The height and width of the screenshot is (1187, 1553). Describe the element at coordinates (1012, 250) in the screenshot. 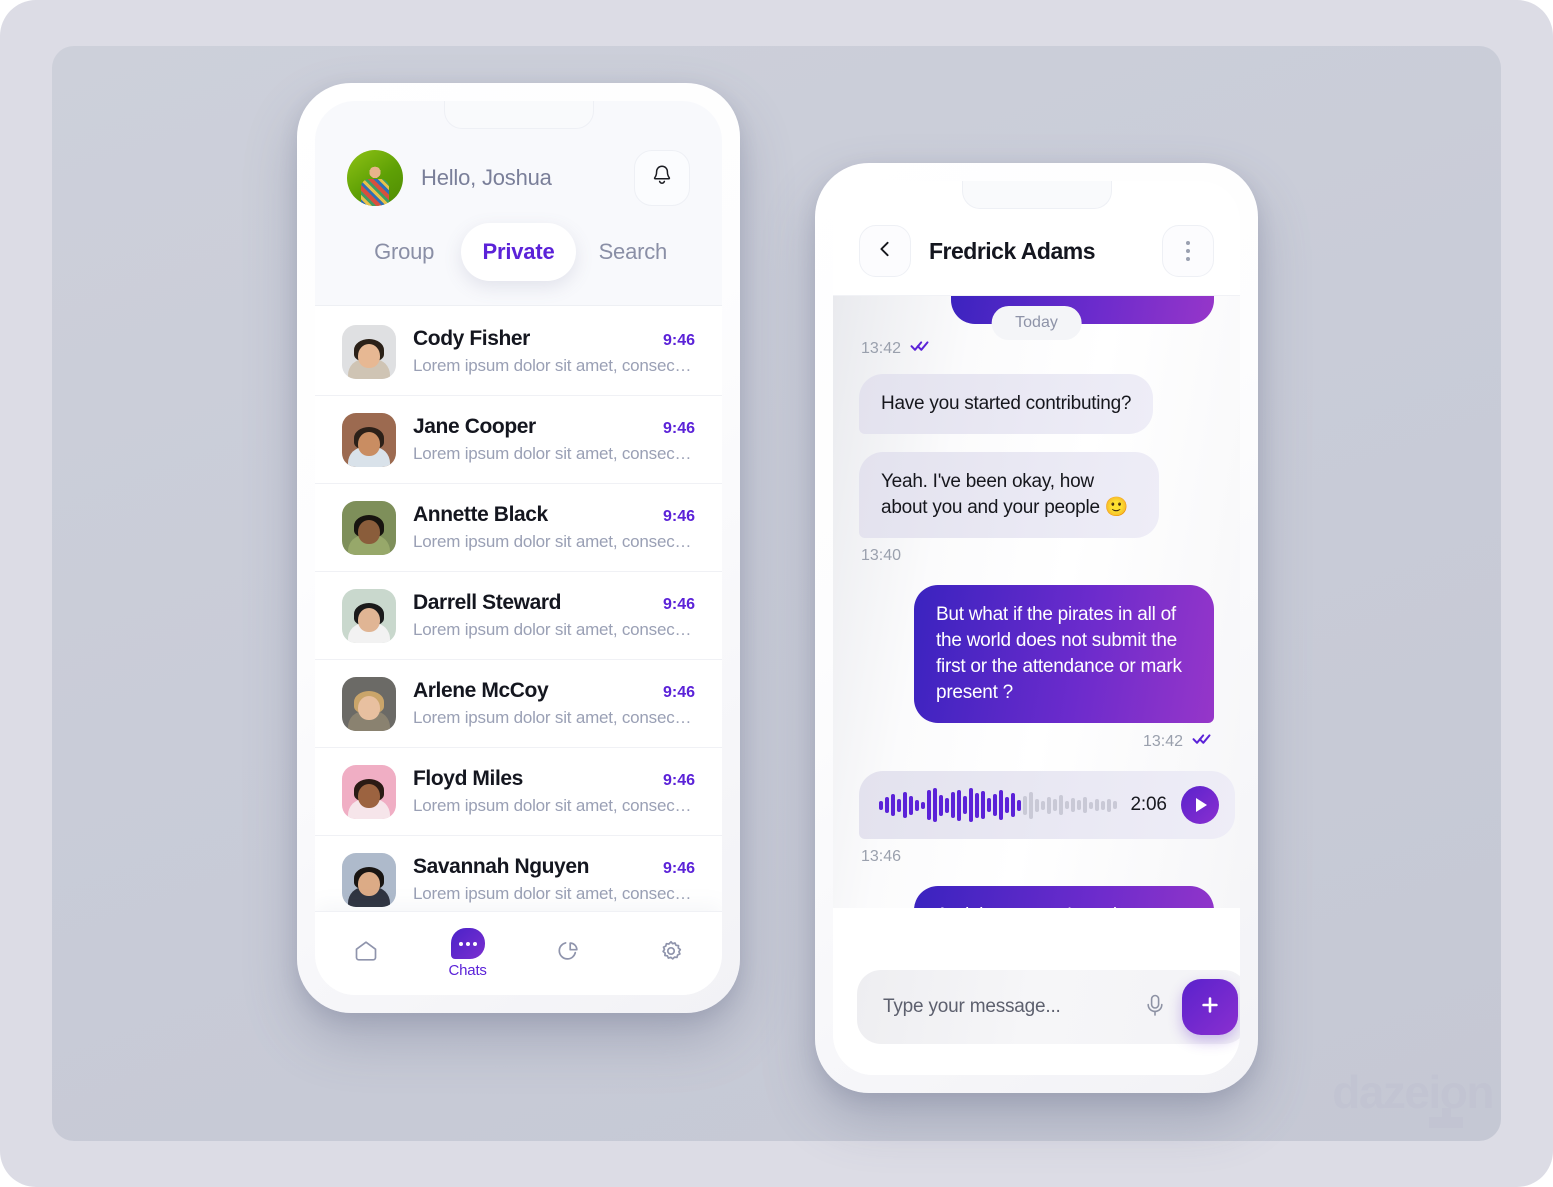

I see `conversation-title: Fredrick Adams` at that location.